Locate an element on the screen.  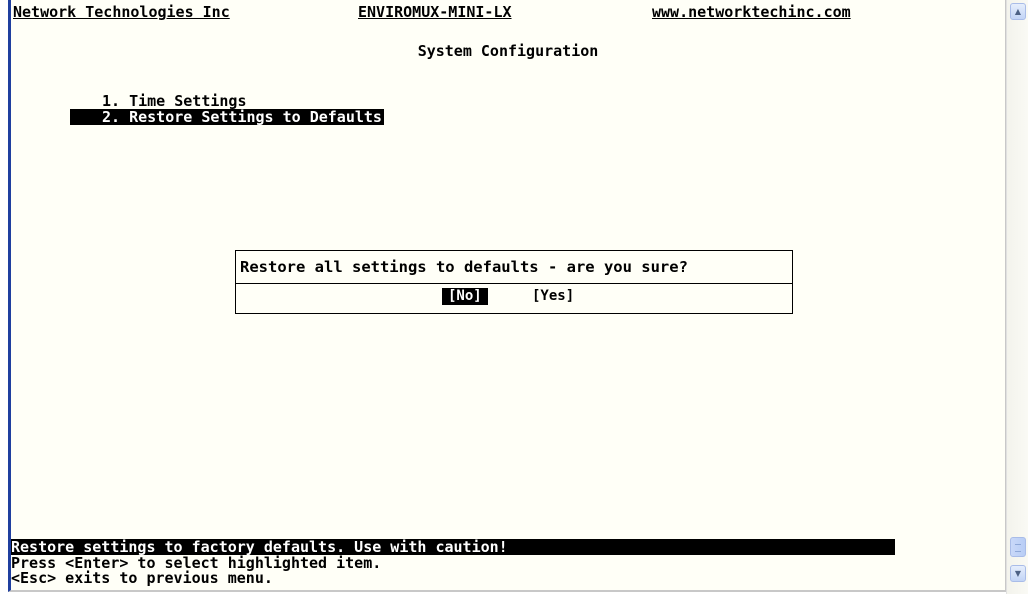
down-arrow-icon: ▼ is located at coordinates (1018, 573).